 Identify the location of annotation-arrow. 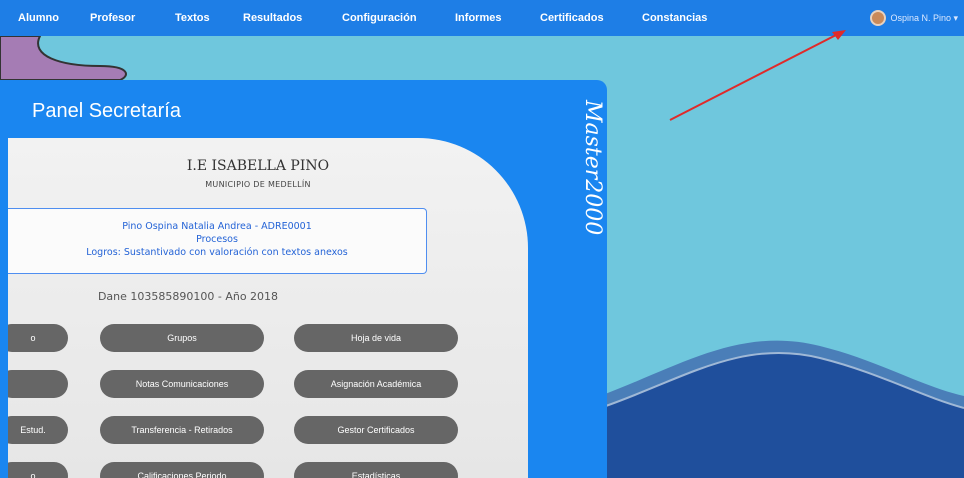
(757, 75).